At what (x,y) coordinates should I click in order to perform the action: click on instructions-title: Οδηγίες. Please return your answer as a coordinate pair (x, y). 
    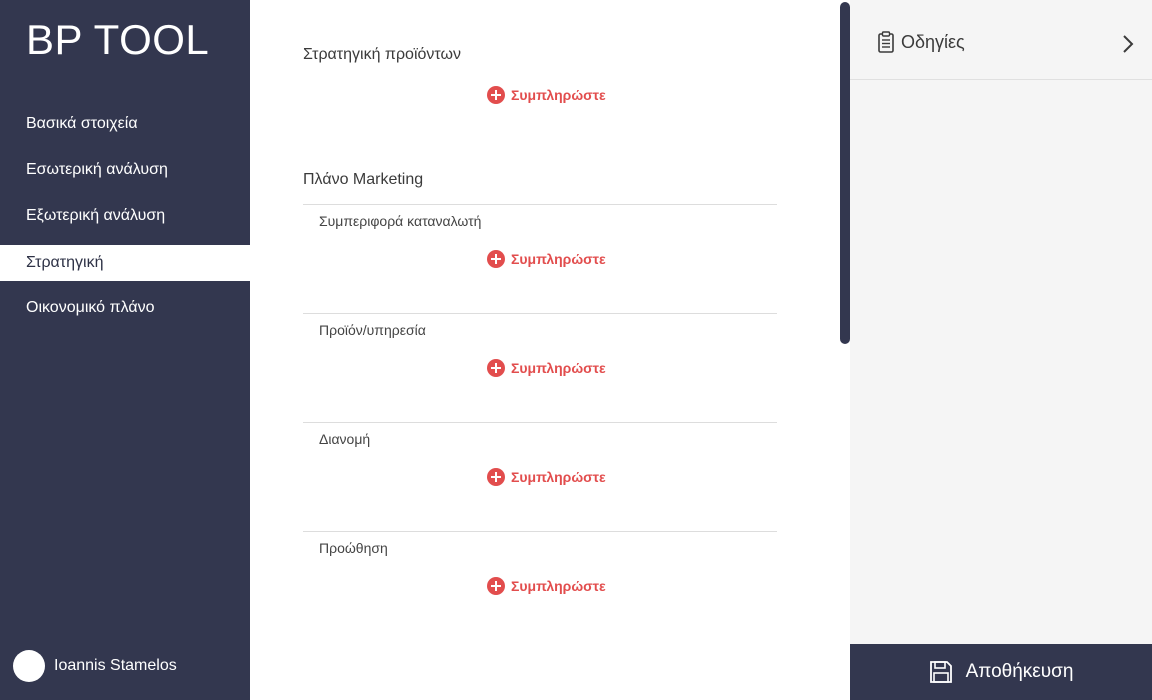
    Looking at the image, I should click on (933, 42).